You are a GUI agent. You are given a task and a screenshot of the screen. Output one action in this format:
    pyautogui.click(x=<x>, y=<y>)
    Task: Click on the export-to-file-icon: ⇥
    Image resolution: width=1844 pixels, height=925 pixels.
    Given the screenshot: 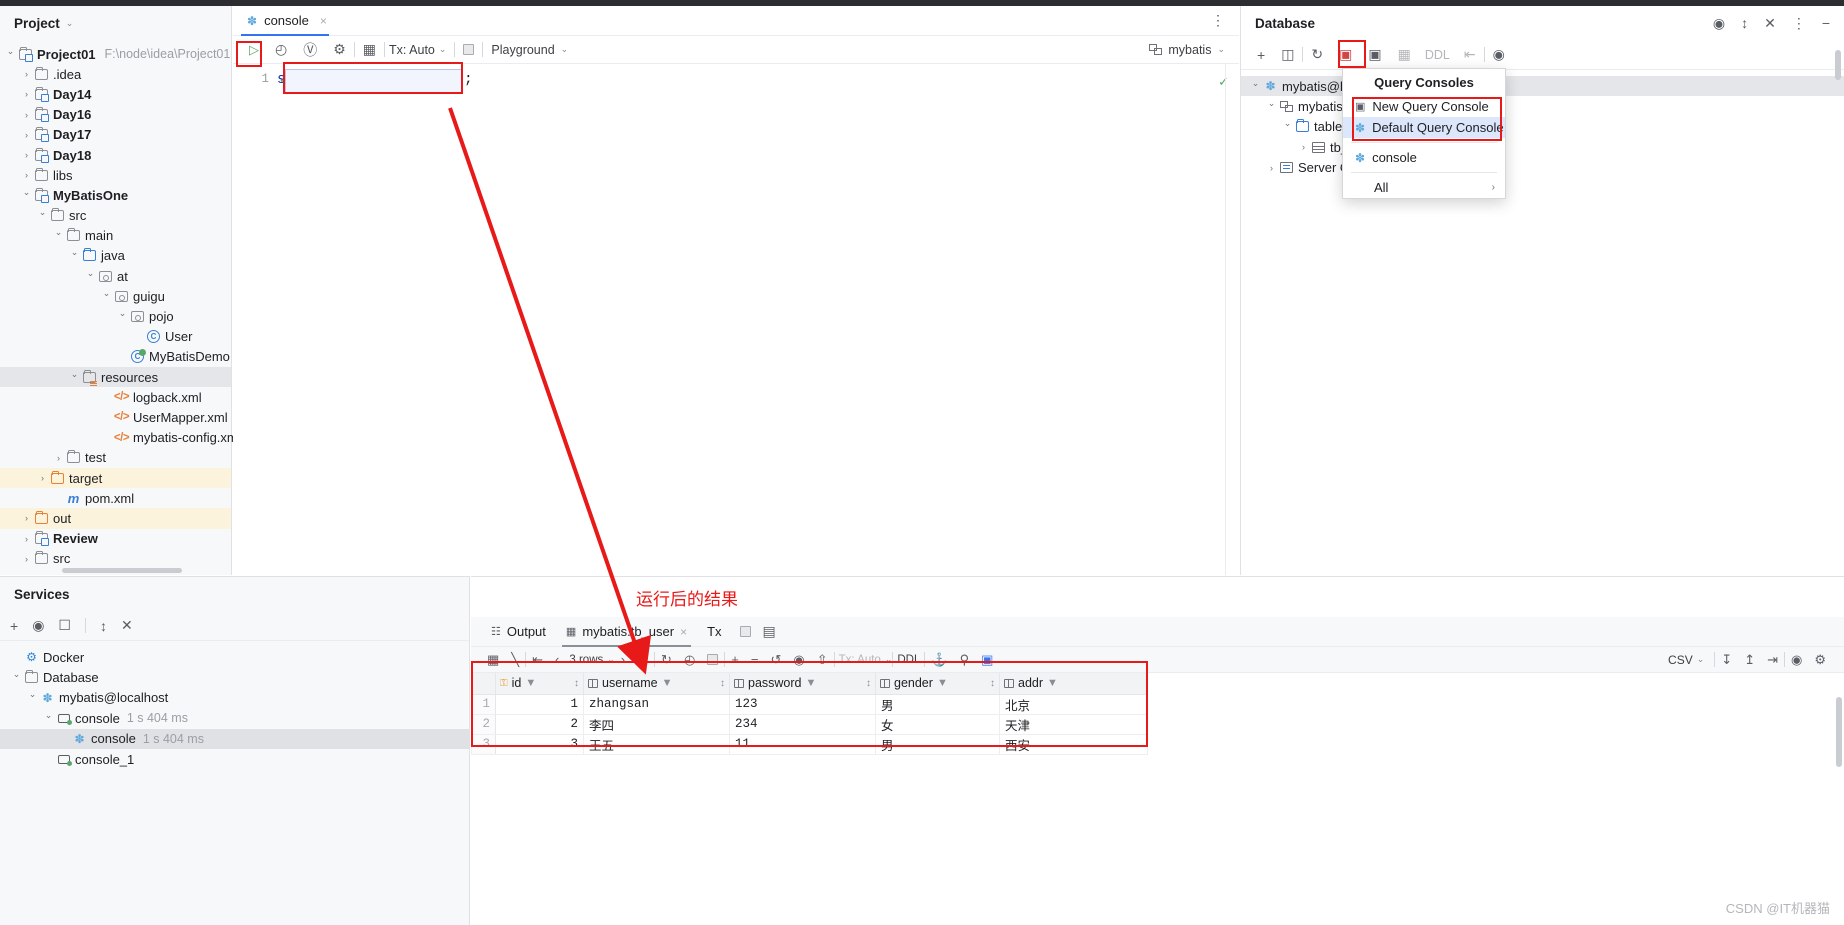 What is the action you would take?
    pyautogui.click(x=1772, y=660)
    